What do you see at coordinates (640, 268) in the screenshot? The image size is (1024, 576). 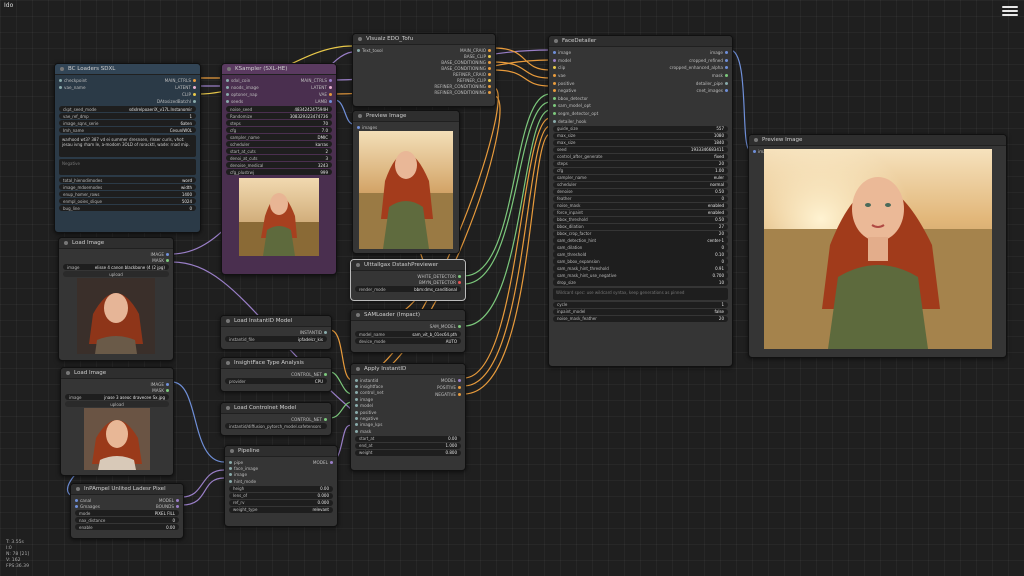 I see `widget-sam-mask-hint-threshold: sam_mask_hint_threshold 0.91` at bounding box center [640, 268].